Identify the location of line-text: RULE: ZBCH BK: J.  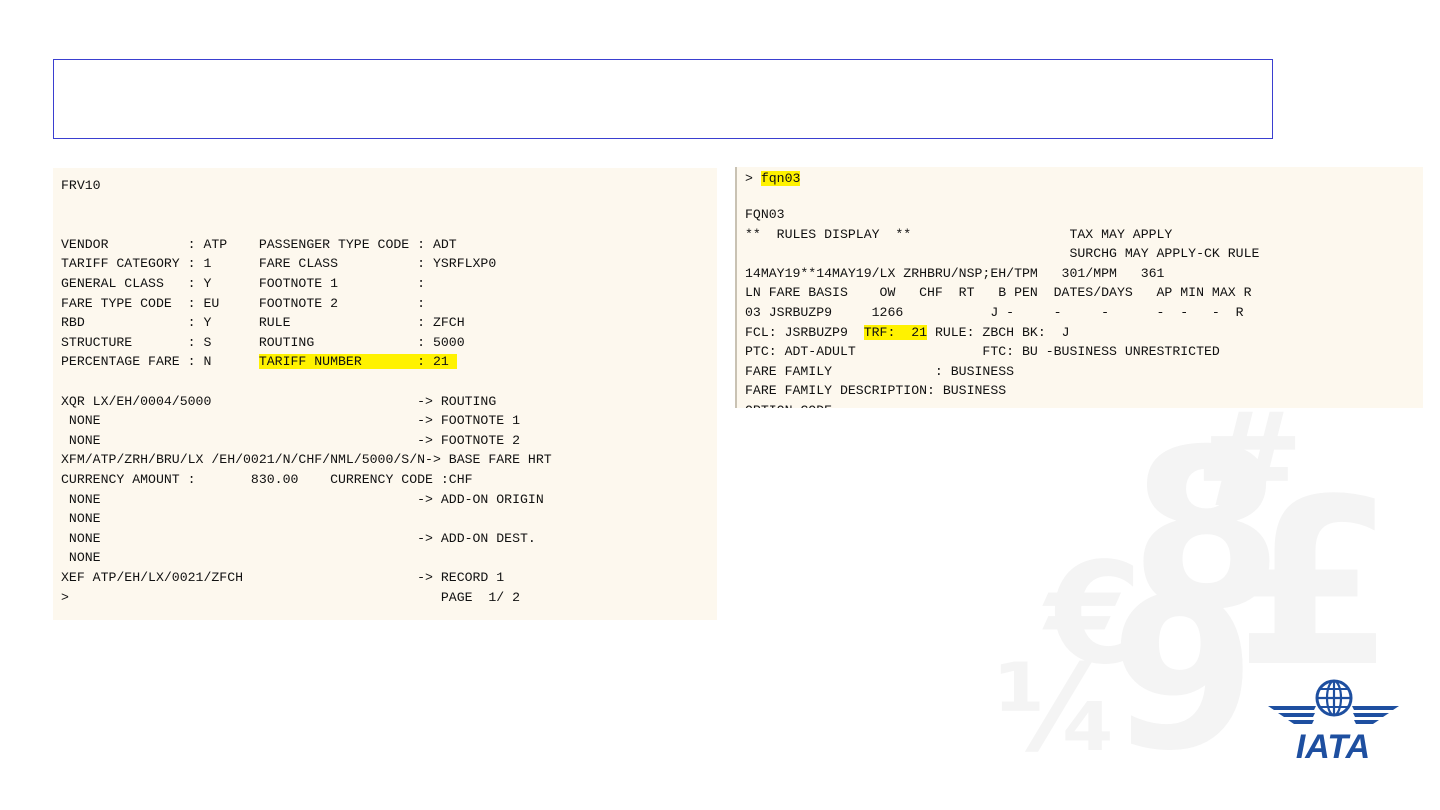
(998, 332).